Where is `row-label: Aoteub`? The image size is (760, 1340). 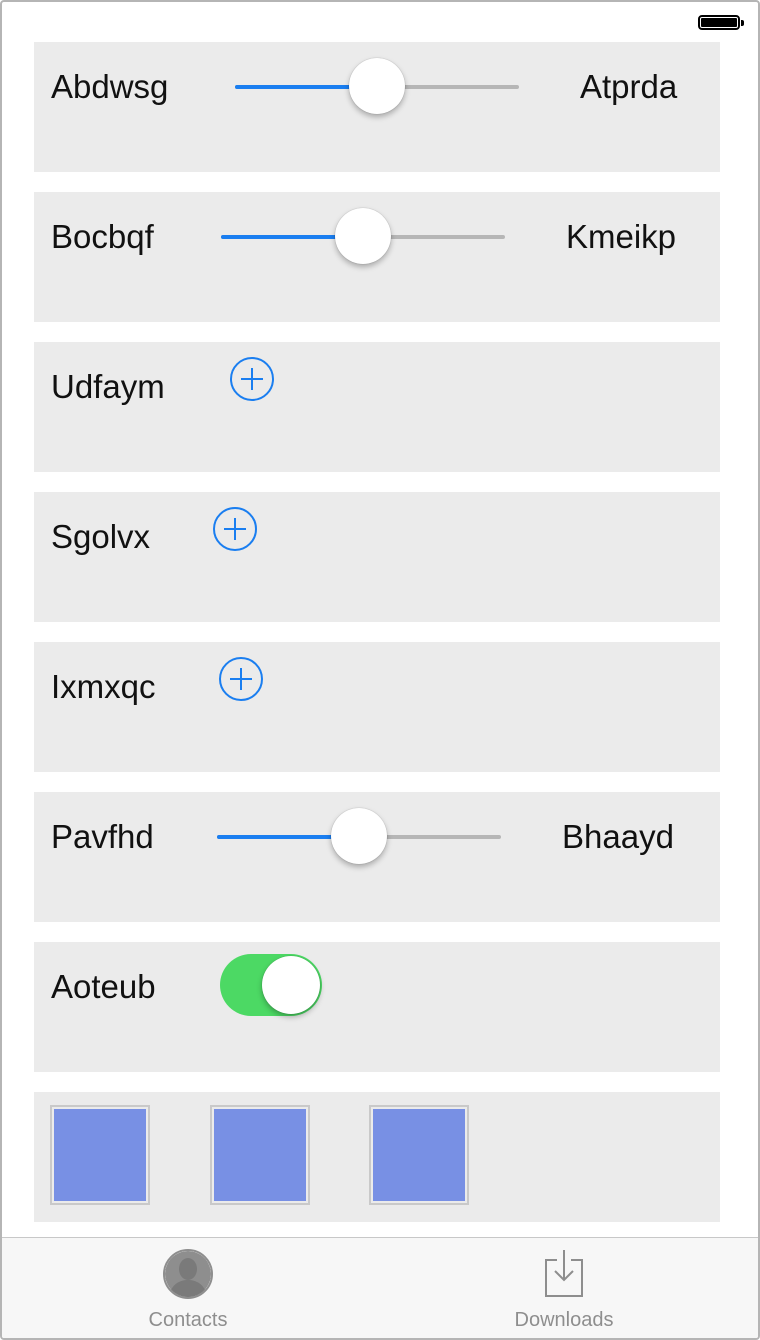 row-label: Aoteub is located at coordinates (103, 986).